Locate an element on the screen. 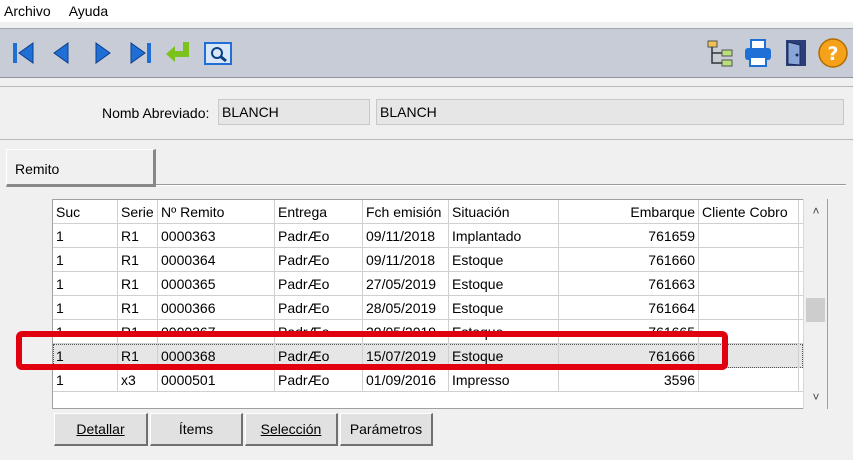 The width and height of the screenshot is (853, 460). detallar-label: Detallar is located at coordinates (100, 429).